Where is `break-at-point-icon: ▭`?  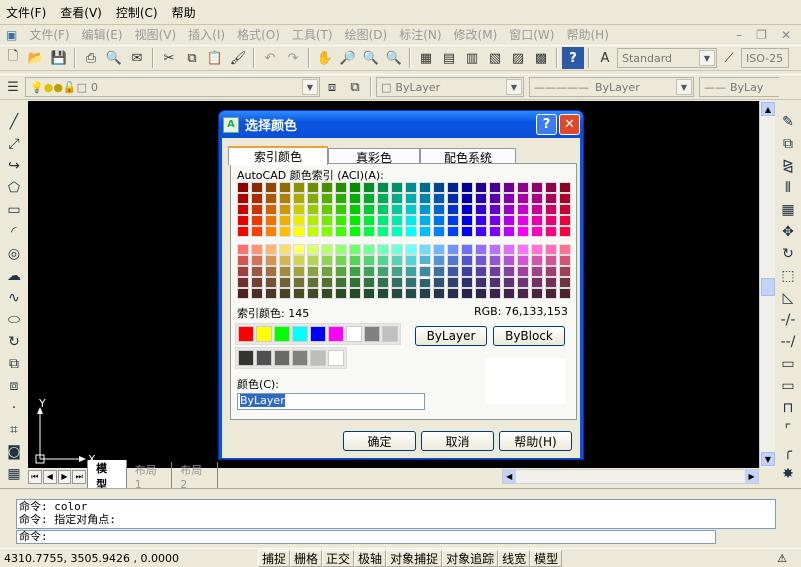 break-at-point-icon: ▭ is located at coordinates (788, 364).